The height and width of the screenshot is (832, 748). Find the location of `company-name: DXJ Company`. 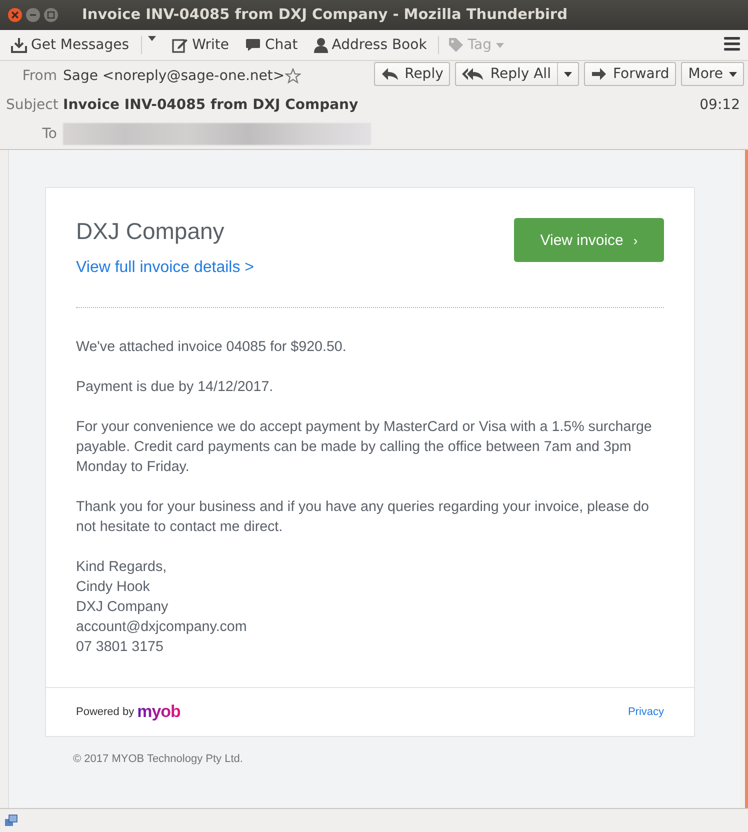

company-name: DXJ Company is located at coordinates (151, 231).